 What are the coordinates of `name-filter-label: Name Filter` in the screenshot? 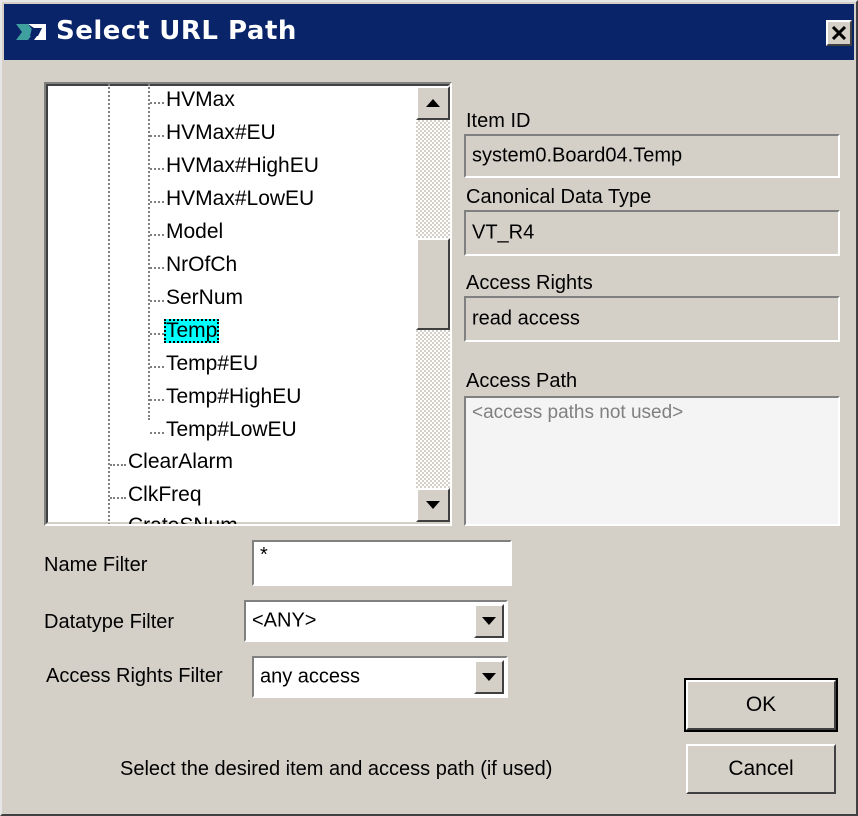 It's located at (96, 565).